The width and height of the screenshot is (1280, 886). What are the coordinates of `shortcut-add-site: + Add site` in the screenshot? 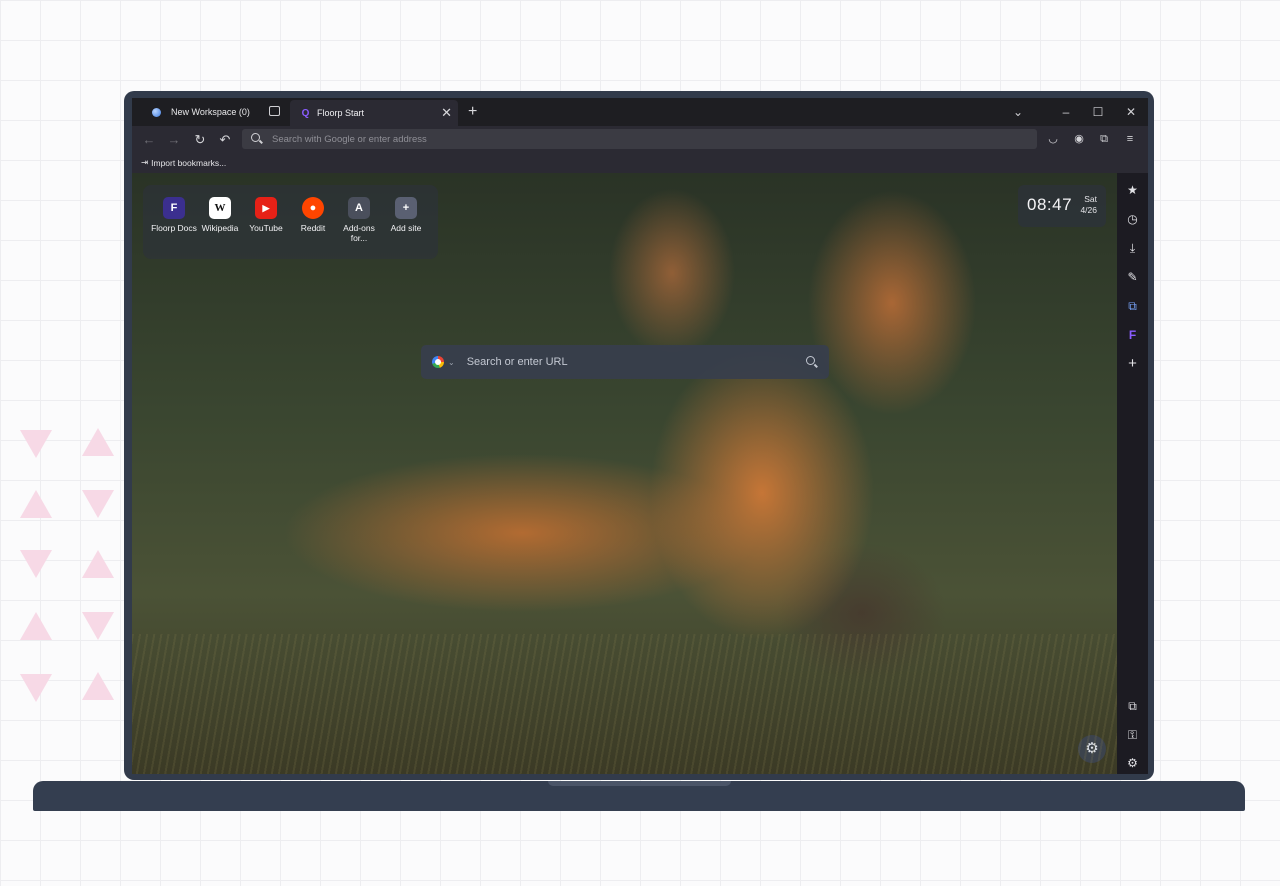 It's located at (406, 215).